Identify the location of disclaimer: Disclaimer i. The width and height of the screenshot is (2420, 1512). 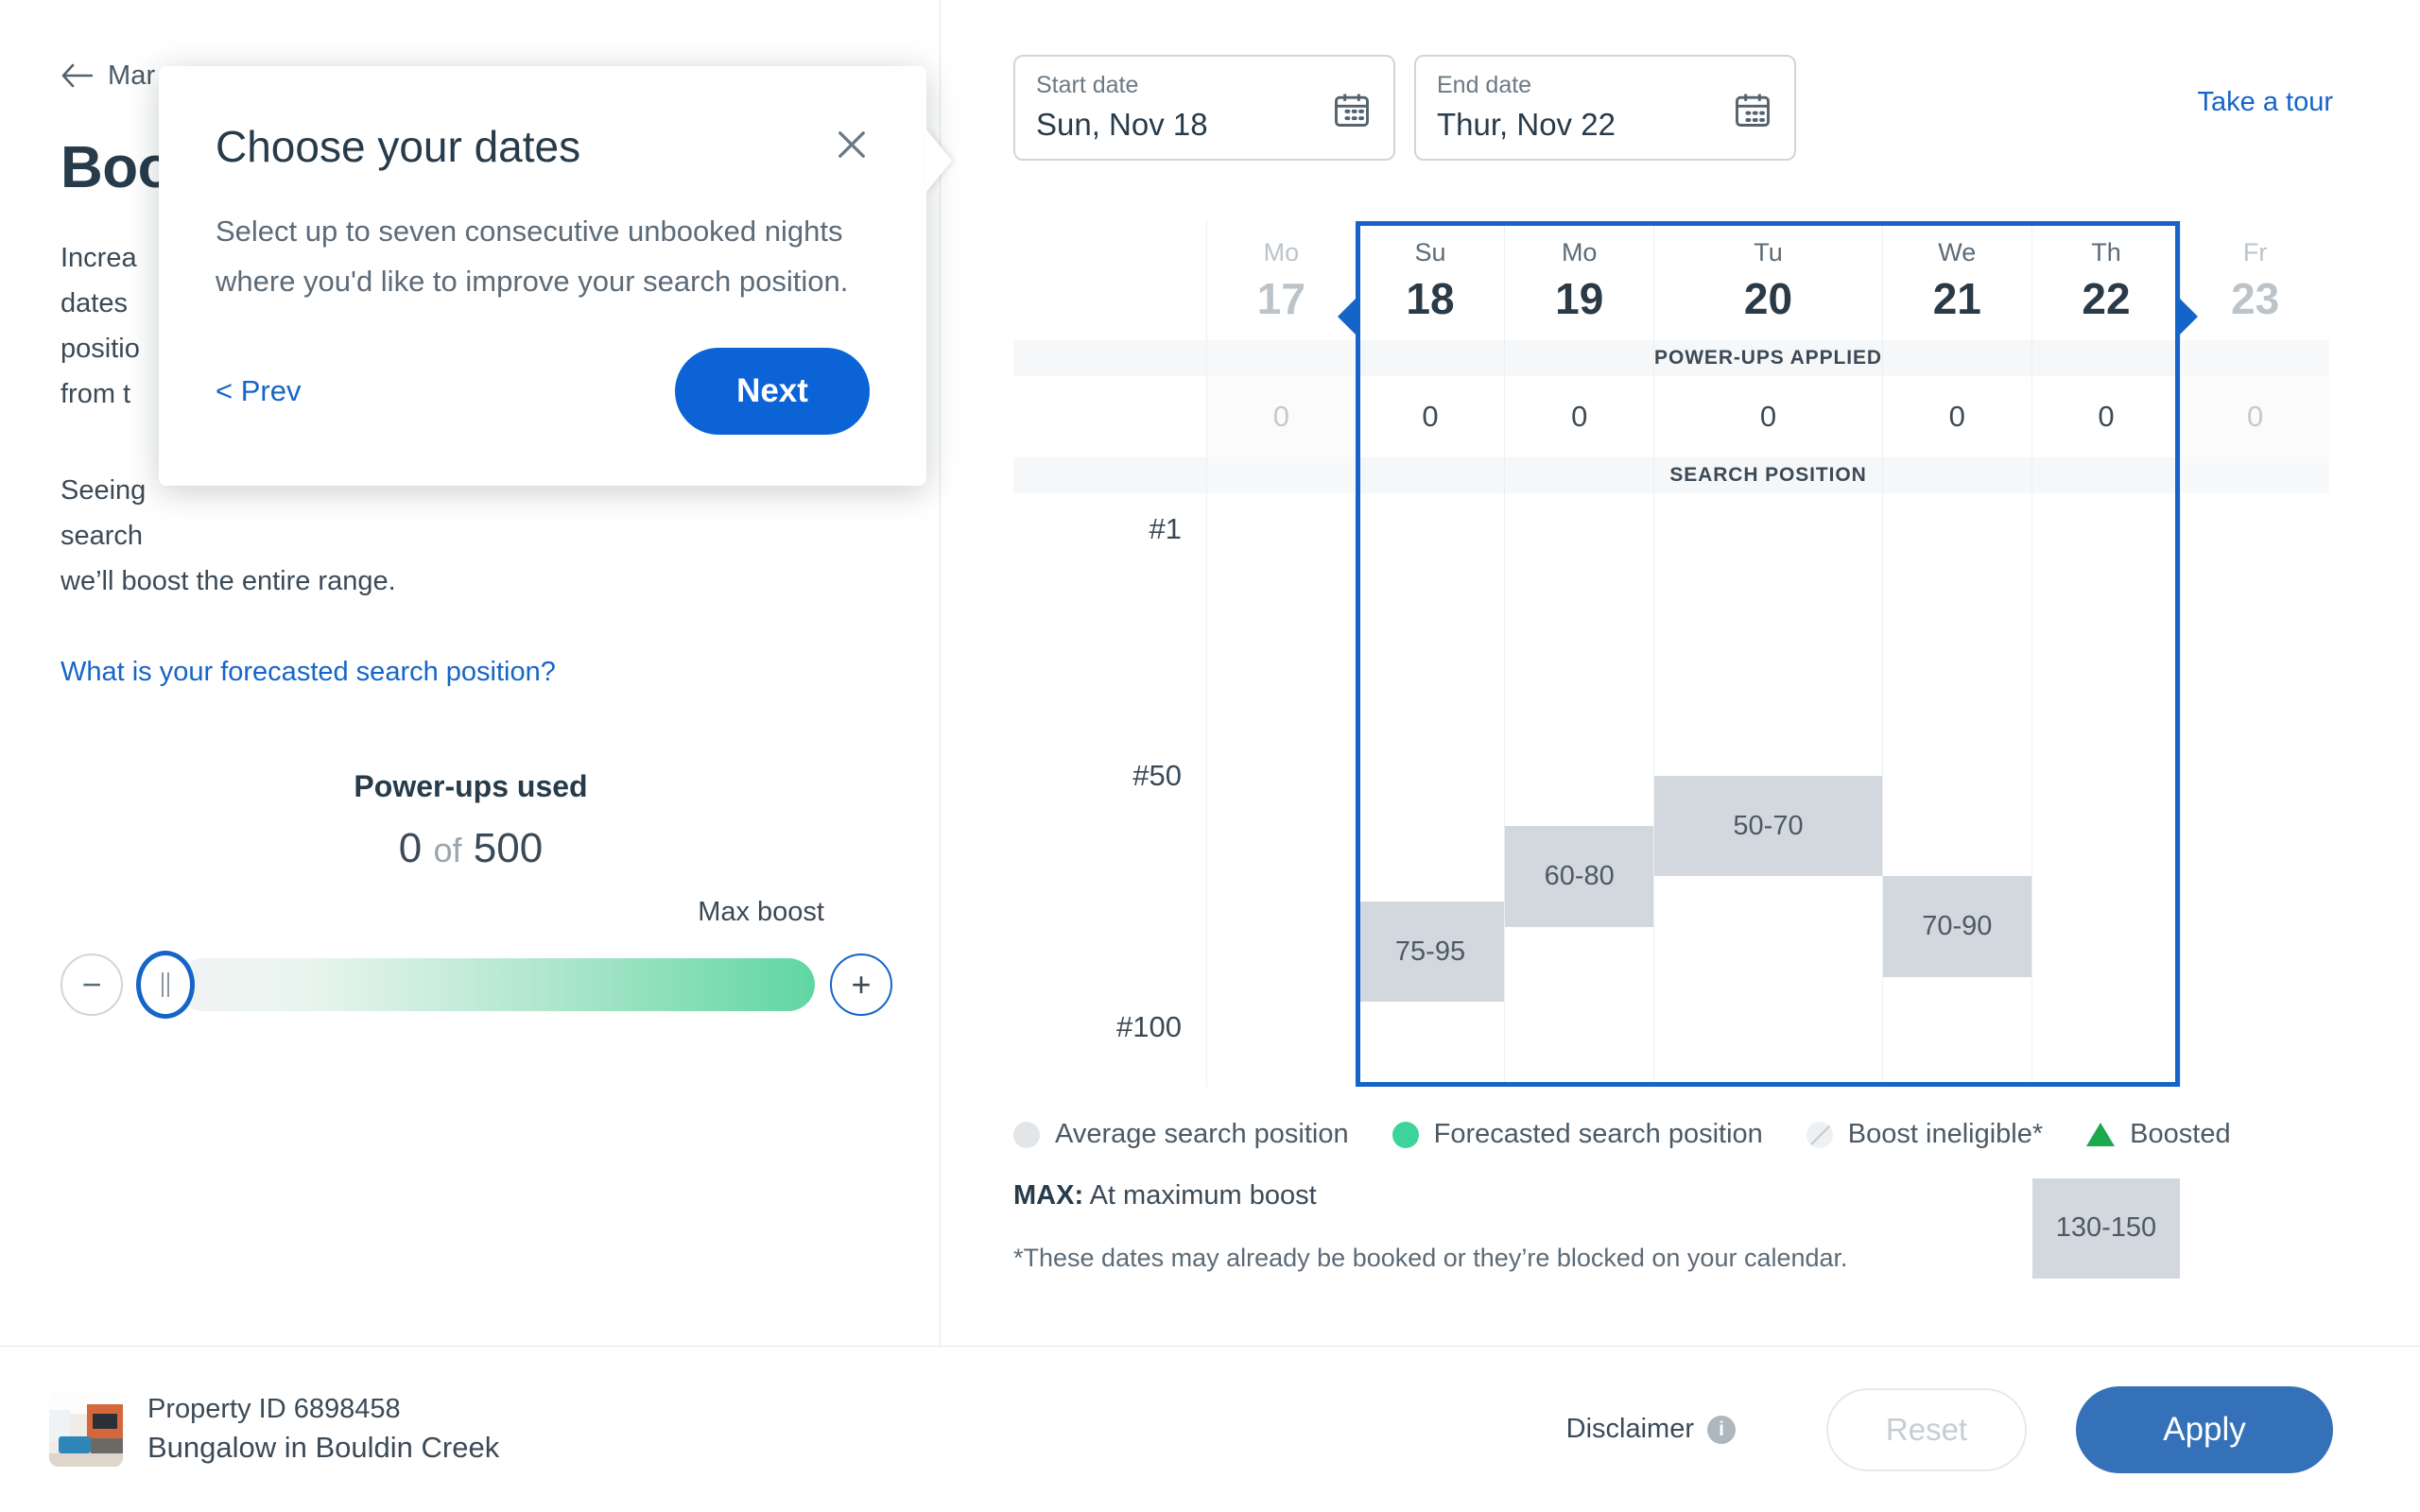
(1651, 1429).